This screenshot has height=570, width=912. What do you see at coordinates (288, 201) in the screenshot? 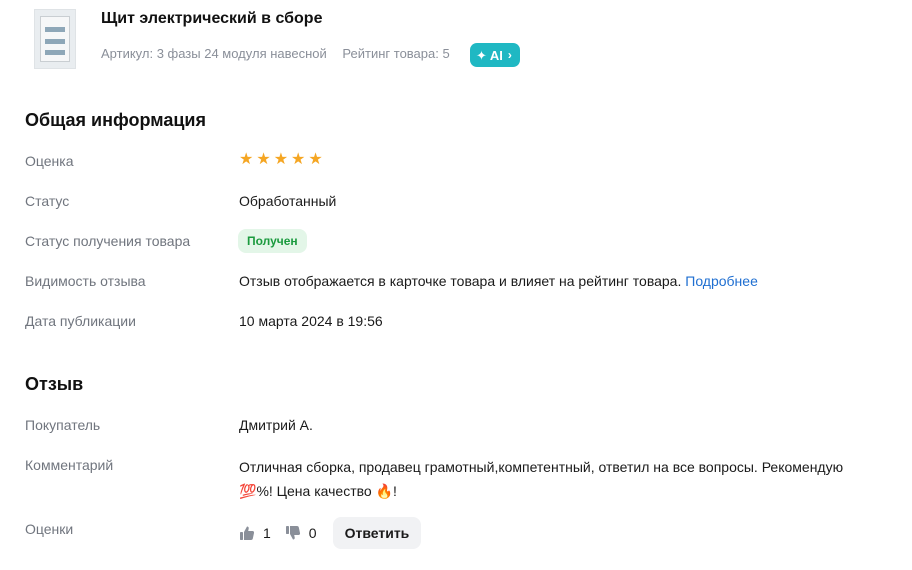
I see `status-value: Обработанный` at bounding box center [288, 201].